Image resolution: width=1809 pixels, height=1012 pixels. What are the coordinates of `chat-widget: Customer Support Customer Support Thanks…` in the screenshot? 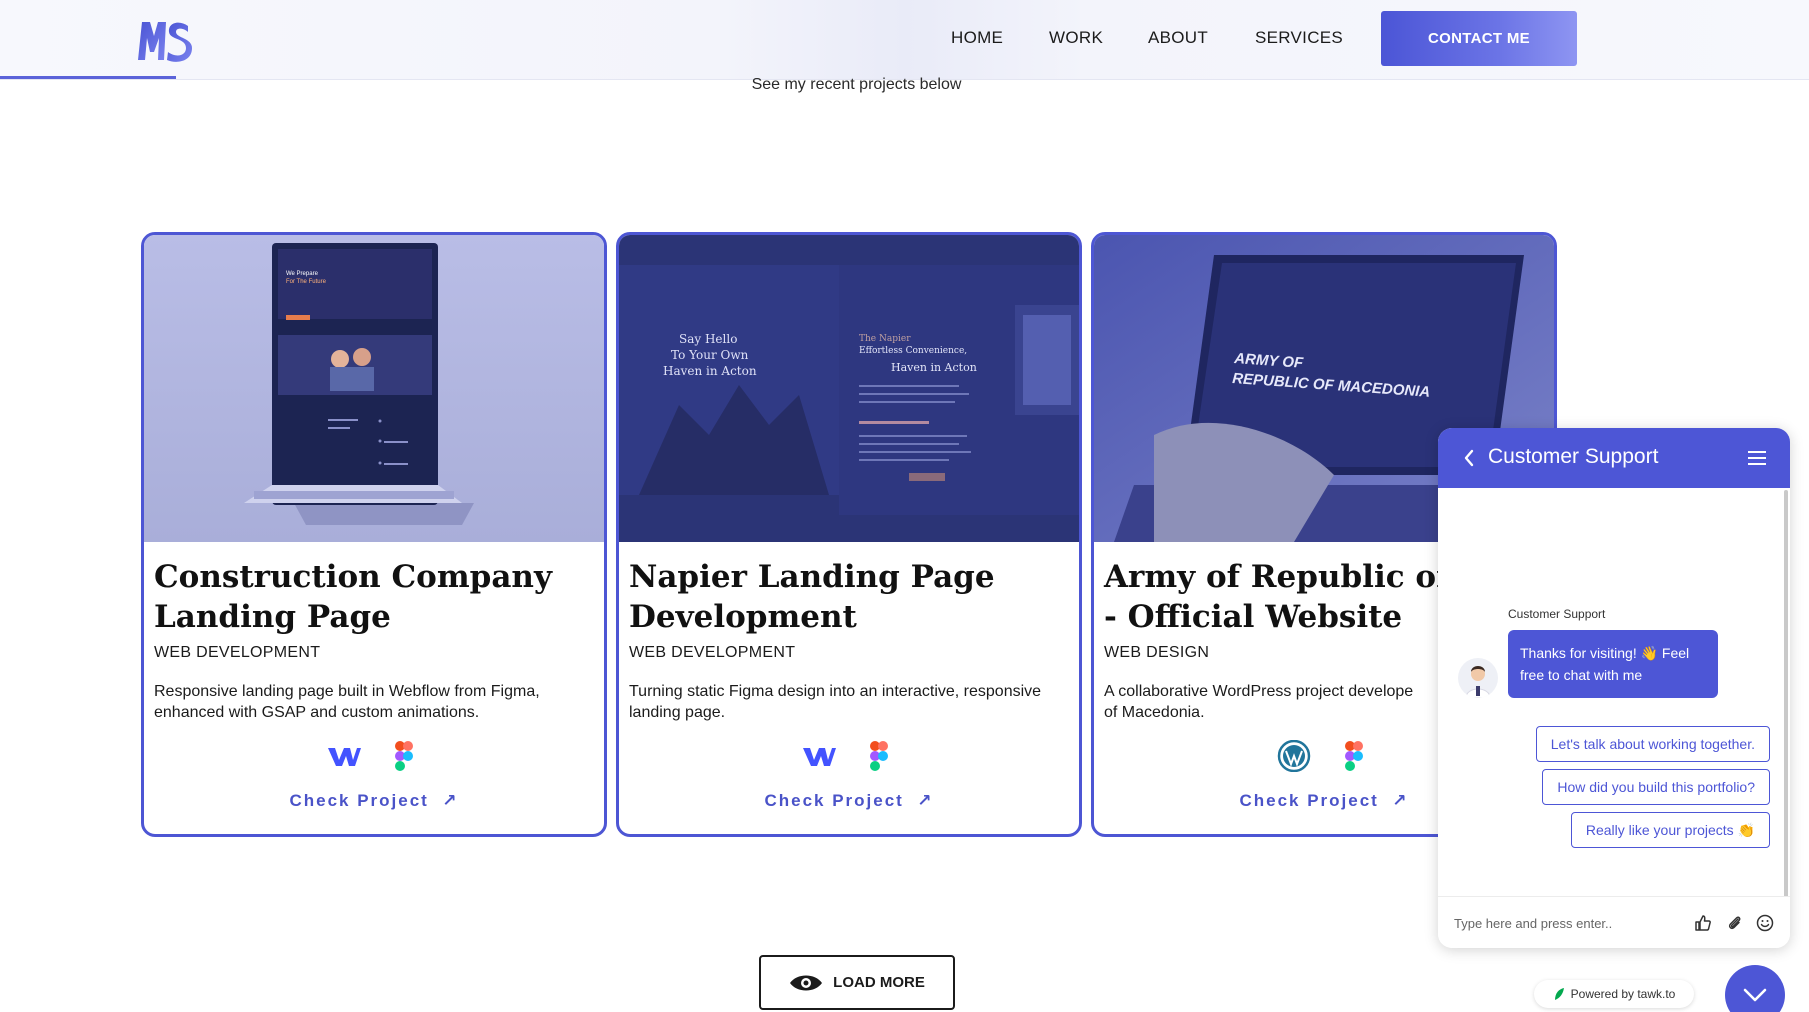 It's located at (1614, 688).